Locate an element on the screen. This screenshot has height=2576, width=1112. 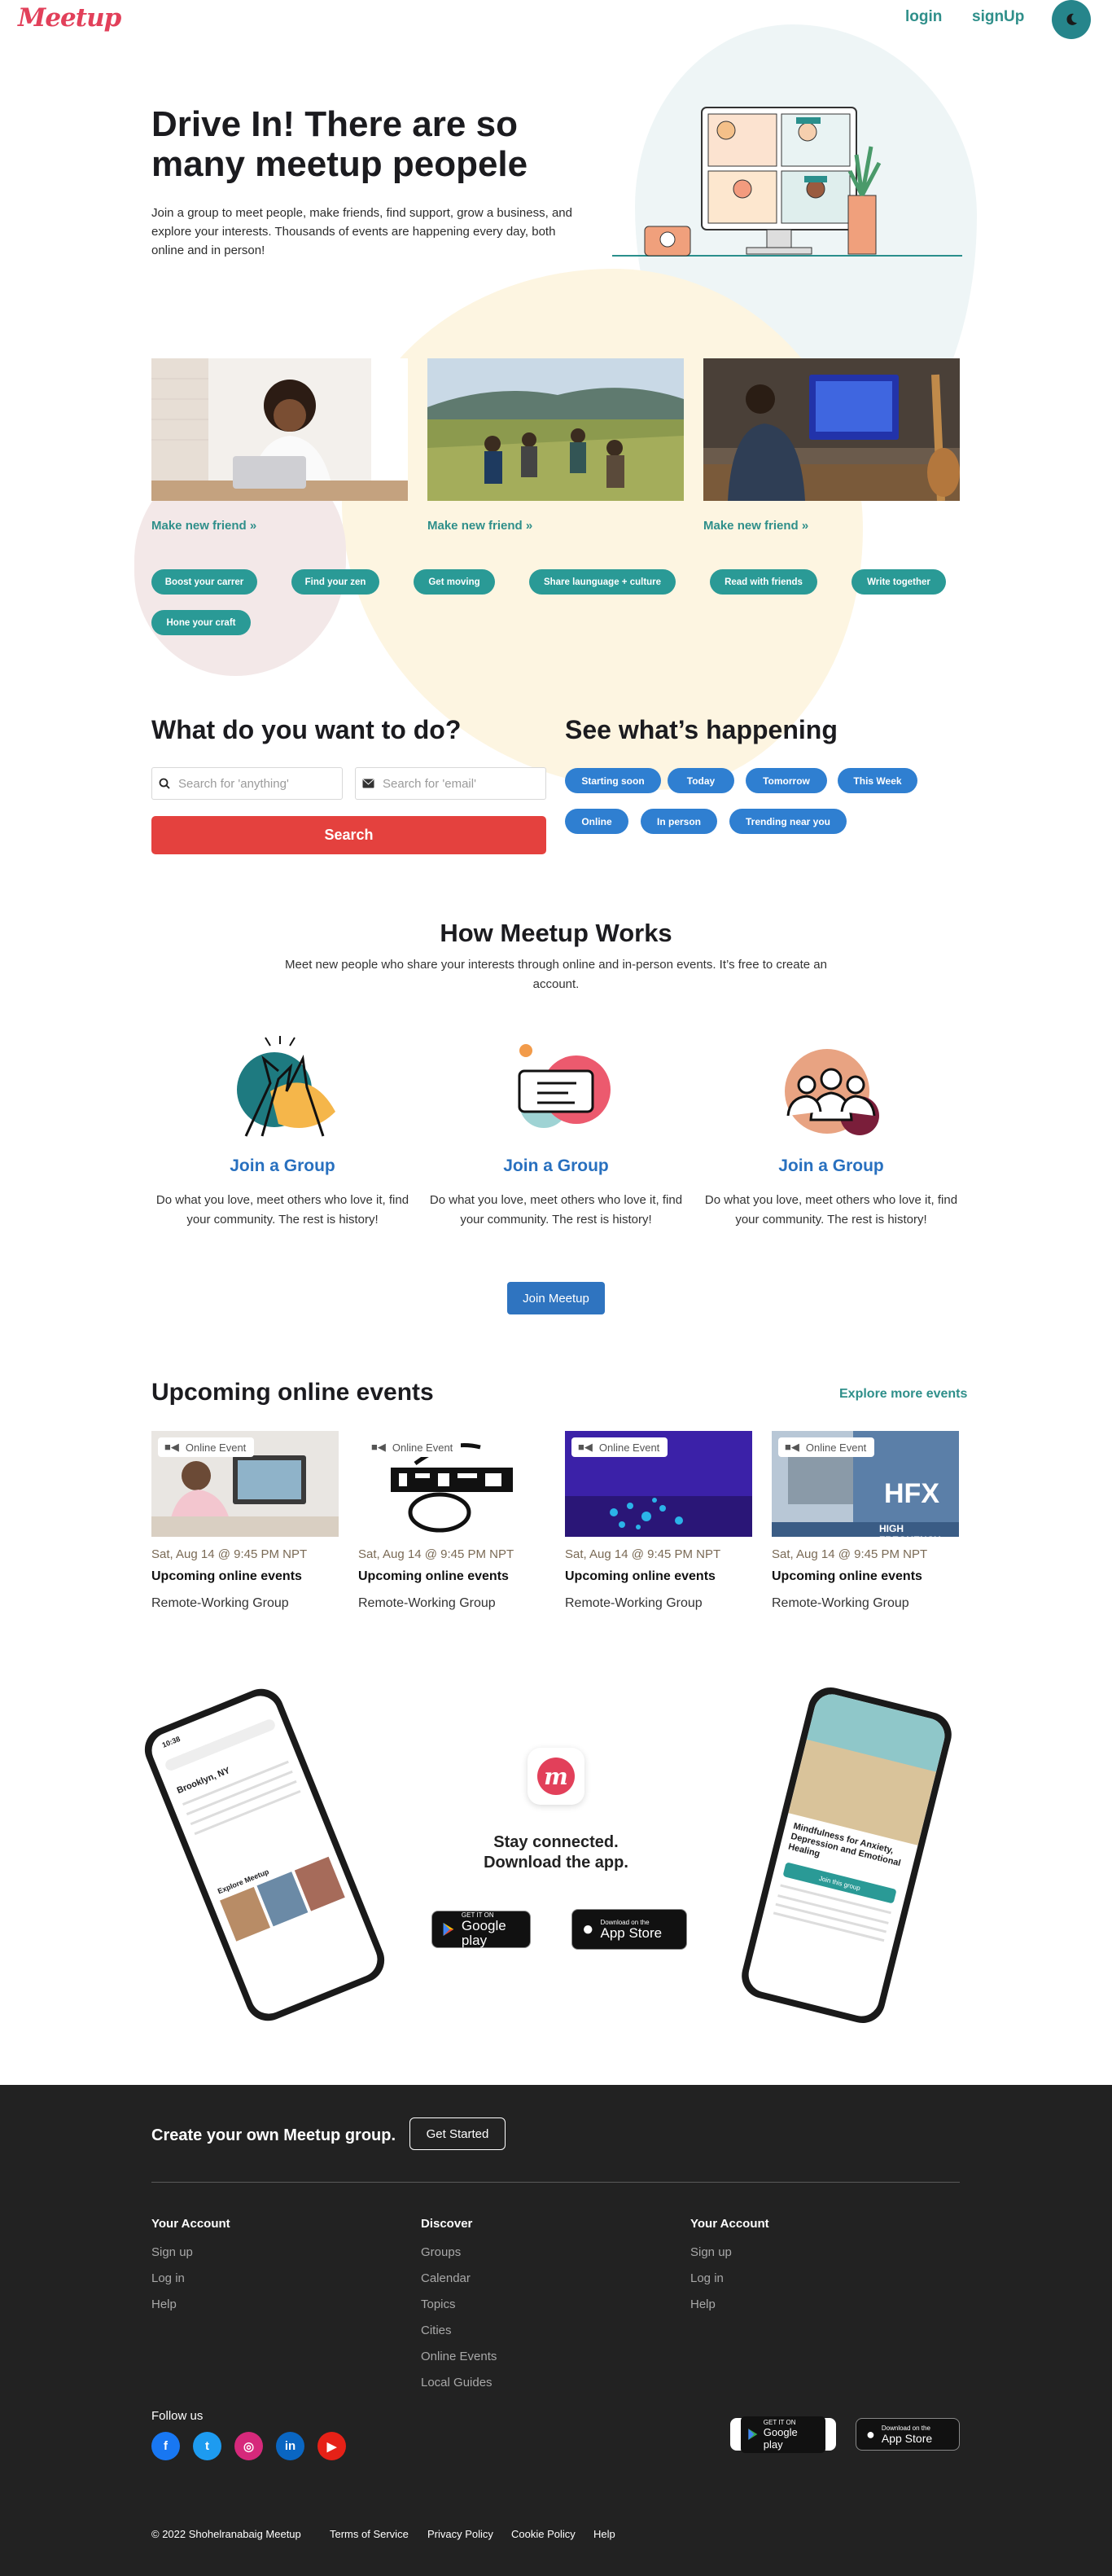
people-group-icon is located at coordinates (832, 1092).